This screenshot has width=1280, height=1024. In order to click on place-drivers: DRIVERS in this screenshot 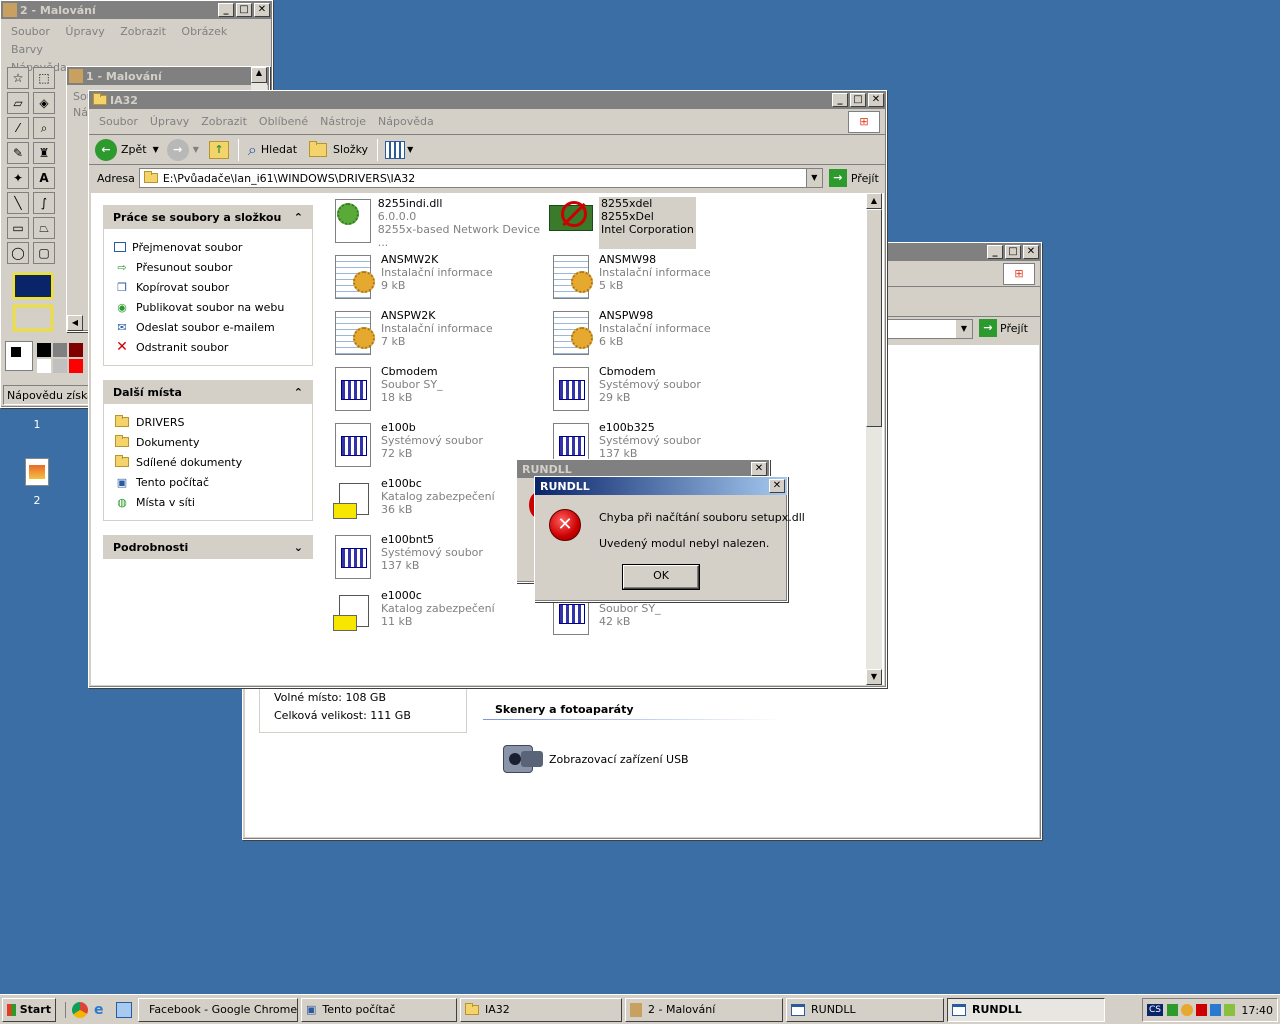, I will do `click(208, 422)`.